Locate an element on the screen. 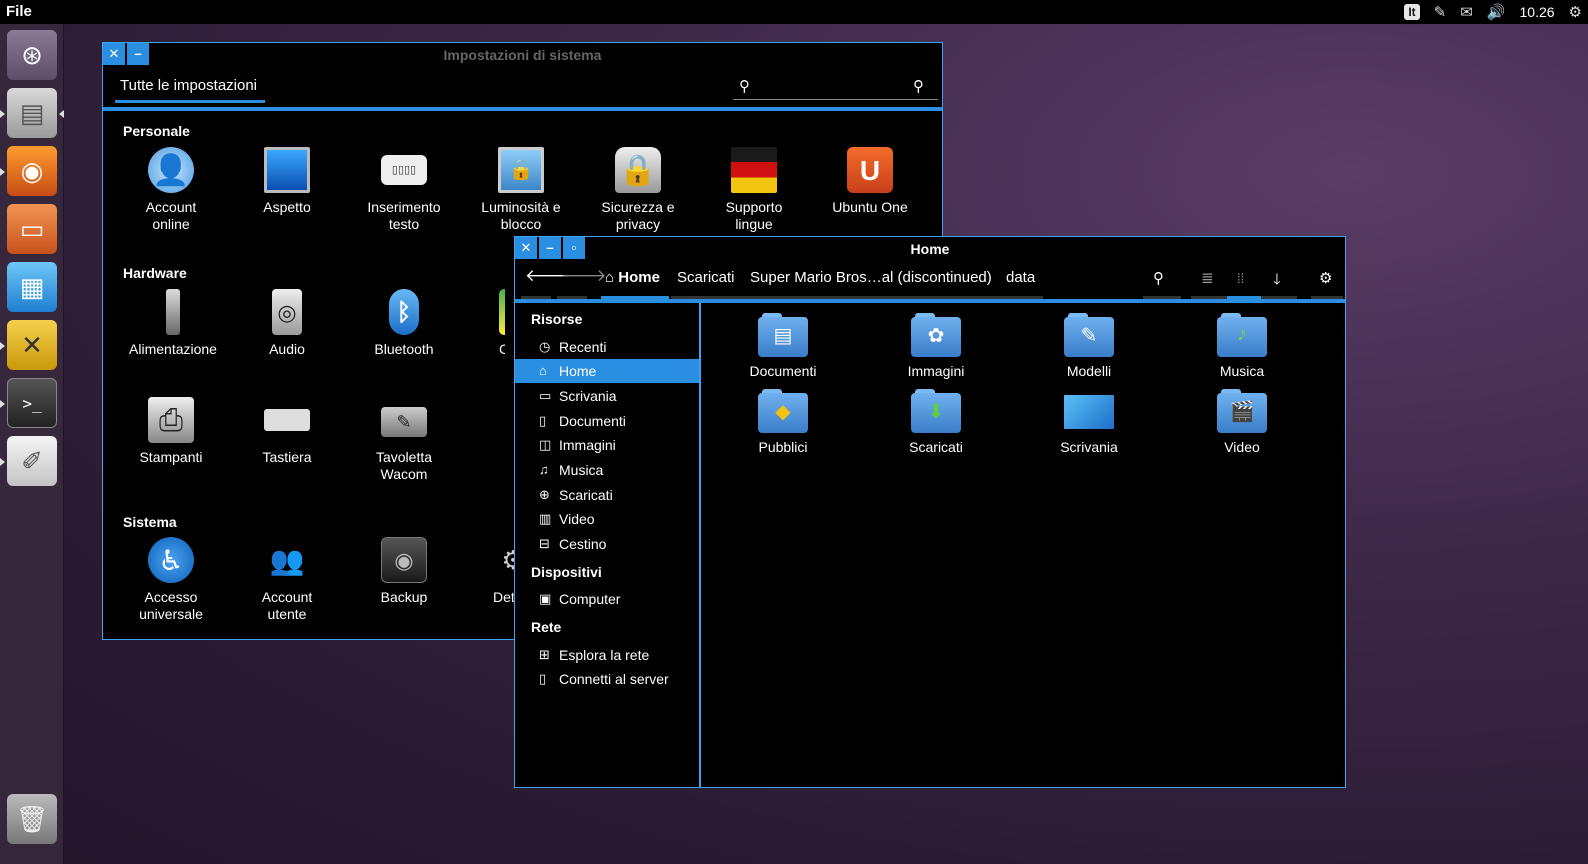 The width and height of the screenshot is (1588, 864). pictures-icon: ◫ is located at coordinates (545, 444).